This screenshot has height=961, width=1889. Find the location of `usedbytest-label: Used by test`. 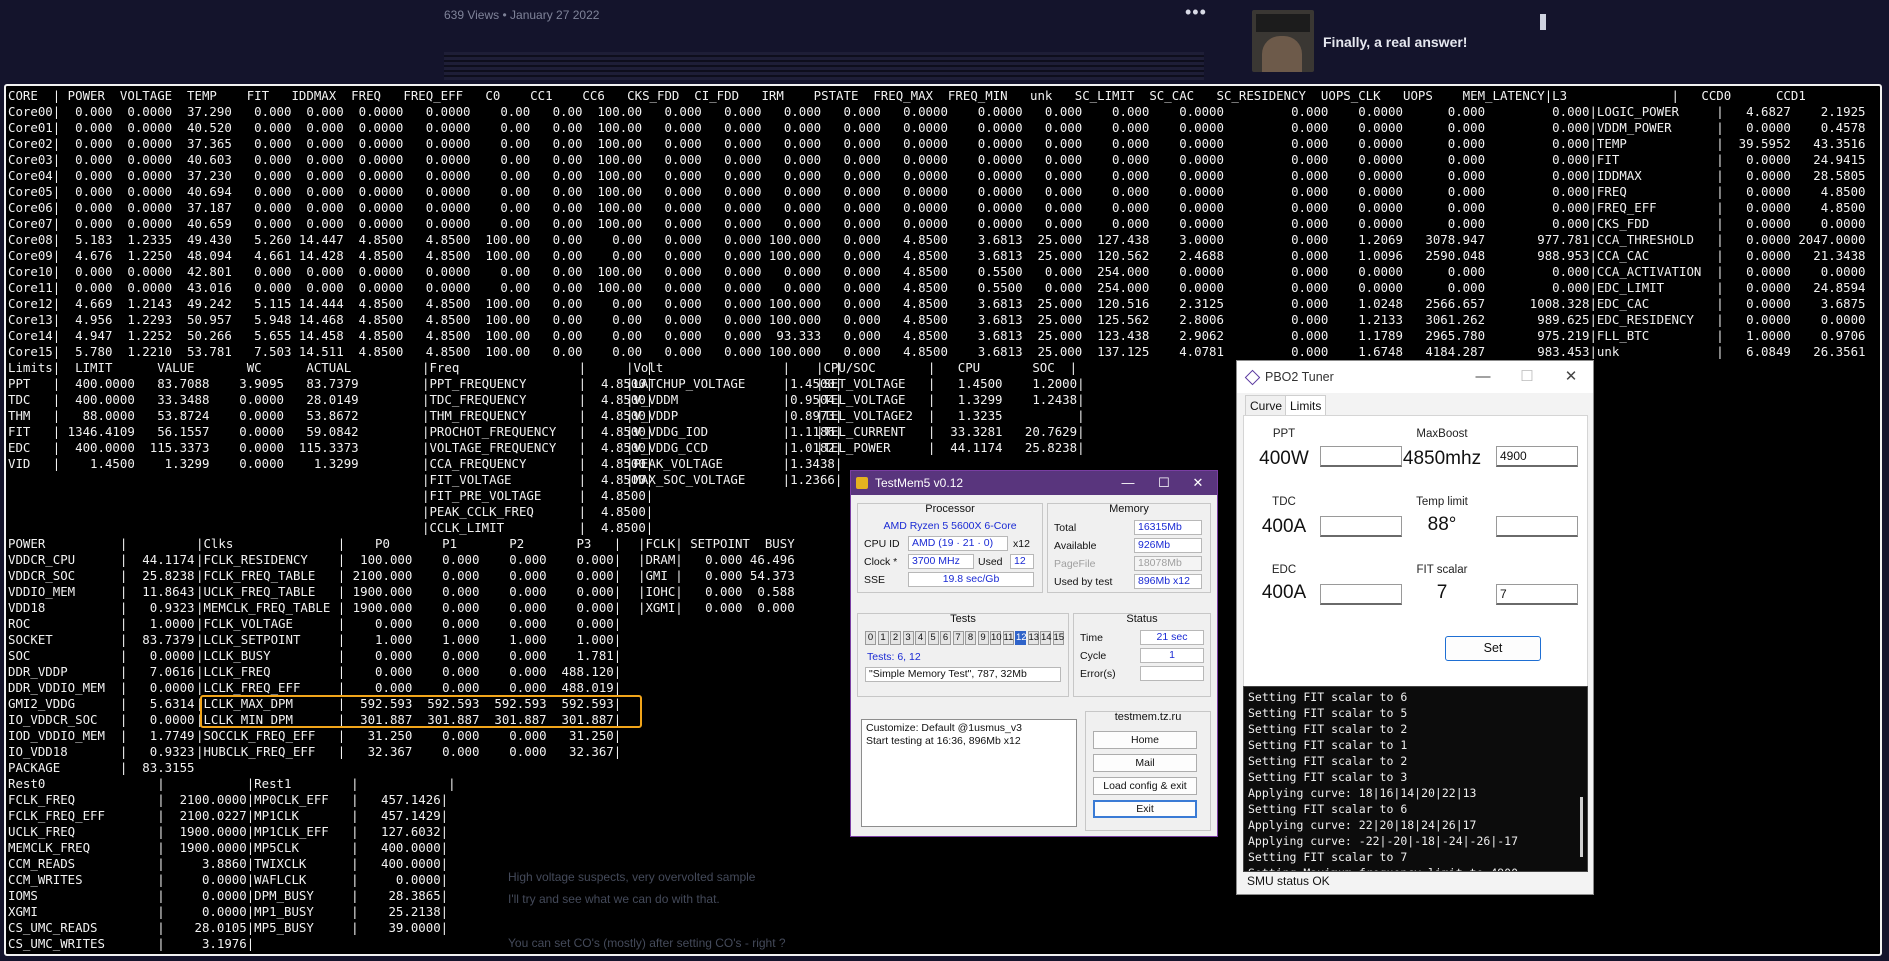

usedbytest-label: Used by test is located at coordinates (1083, 582).